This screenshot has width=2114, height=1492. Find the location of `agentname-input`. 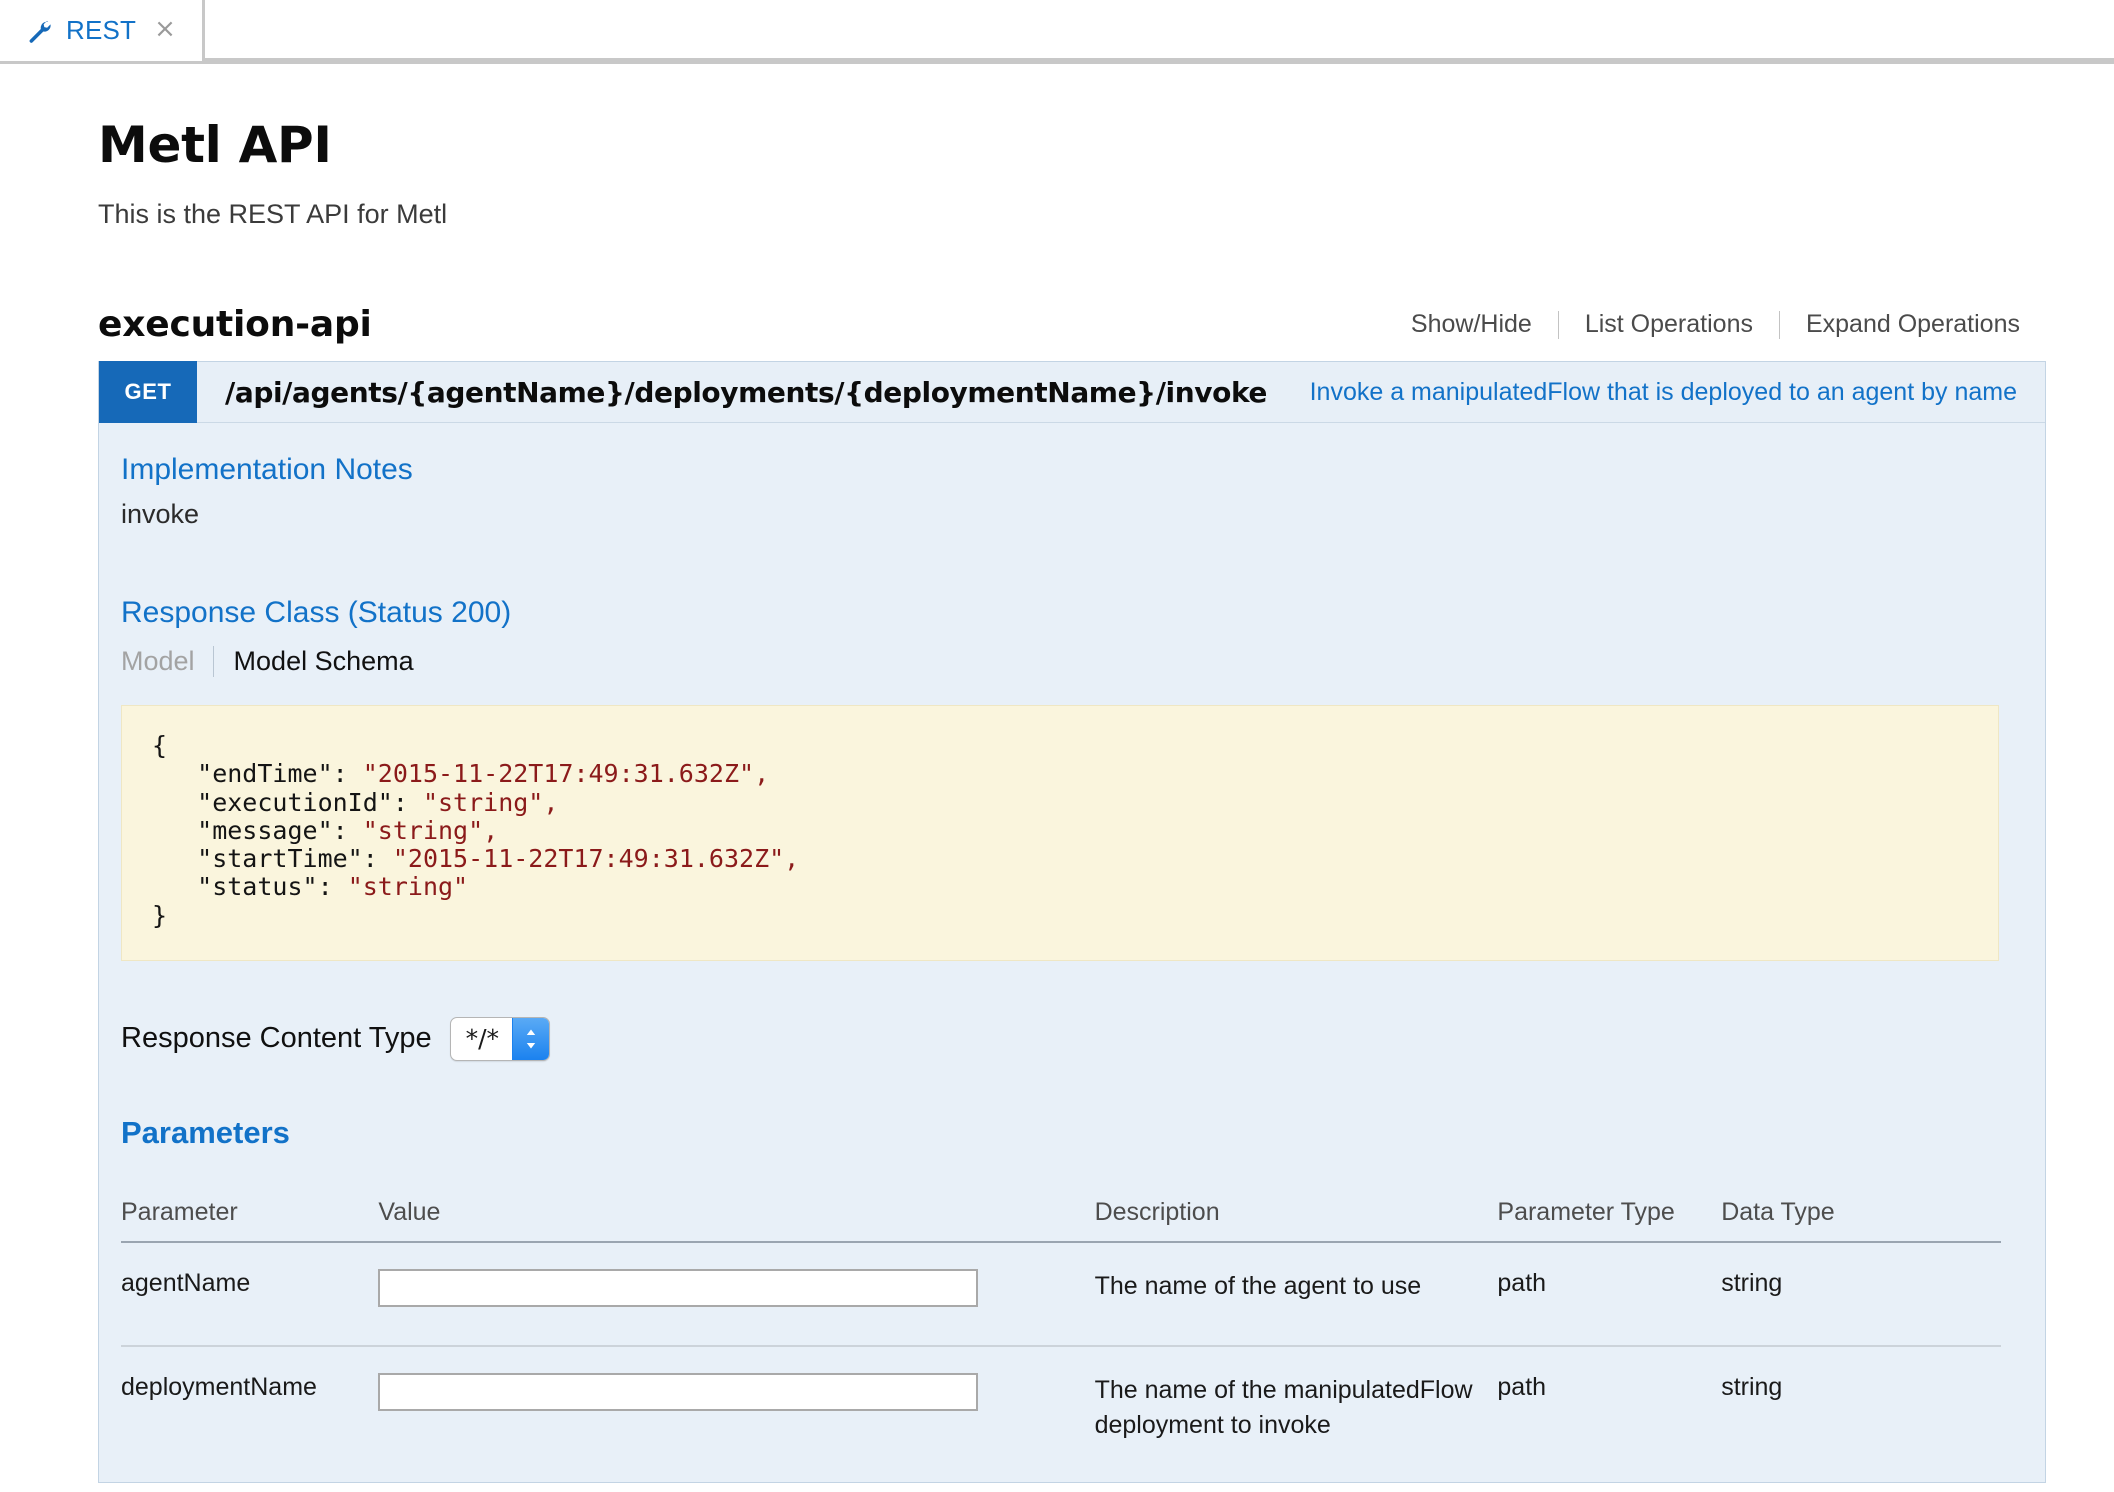

agentname-input is located at coordinates (678, 1287).